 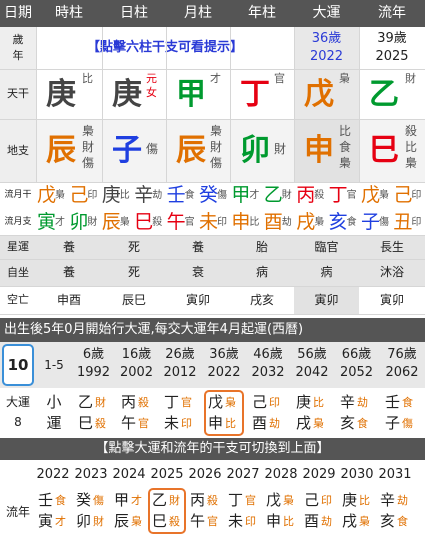 I want to click on liunian-zhi-9: 亥, so click(x=387, y=521).